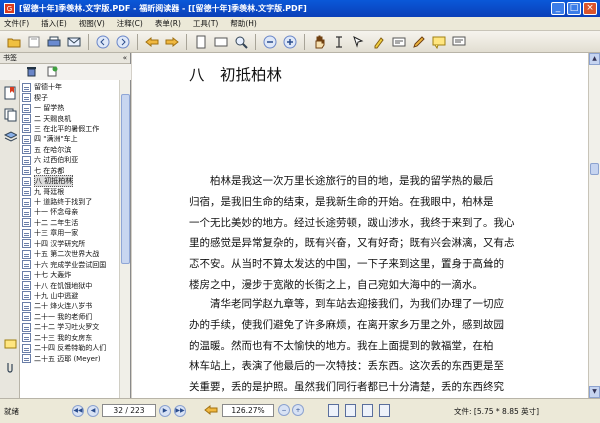  I want to click on bookmark-item: 三 在北平的暑假工作, so click(70, 129).